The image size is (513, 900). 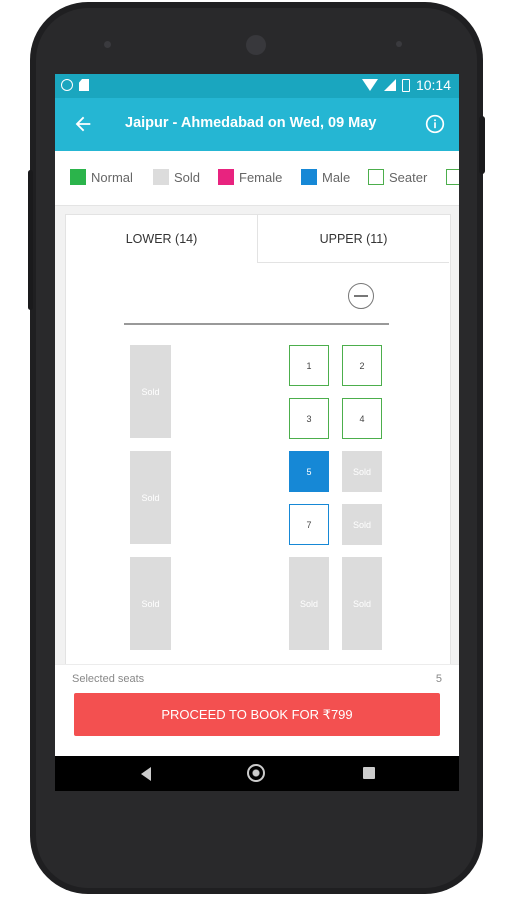 What do you see at coordinates (256, 324) in the screenshot?
I see `driver-divider` at bounding box center [256, 324].